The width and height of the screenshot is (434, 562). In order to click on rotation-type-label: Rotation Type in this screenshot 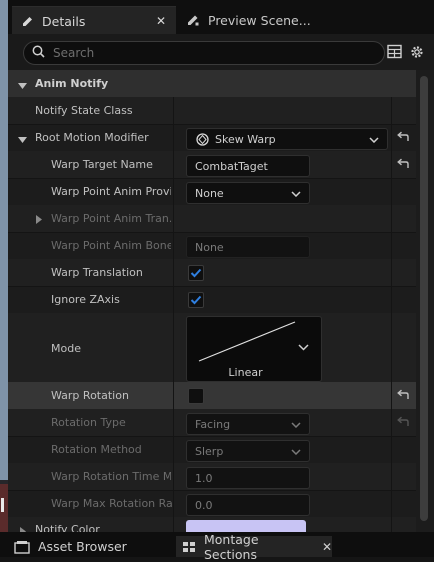, I will do `click(88, 422)`.